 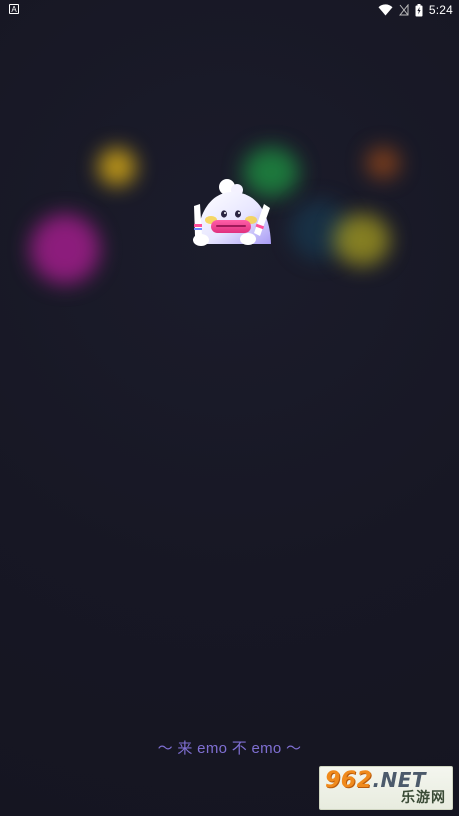 I want to click on bokeh-light-orange, so click(x=383, y=163).